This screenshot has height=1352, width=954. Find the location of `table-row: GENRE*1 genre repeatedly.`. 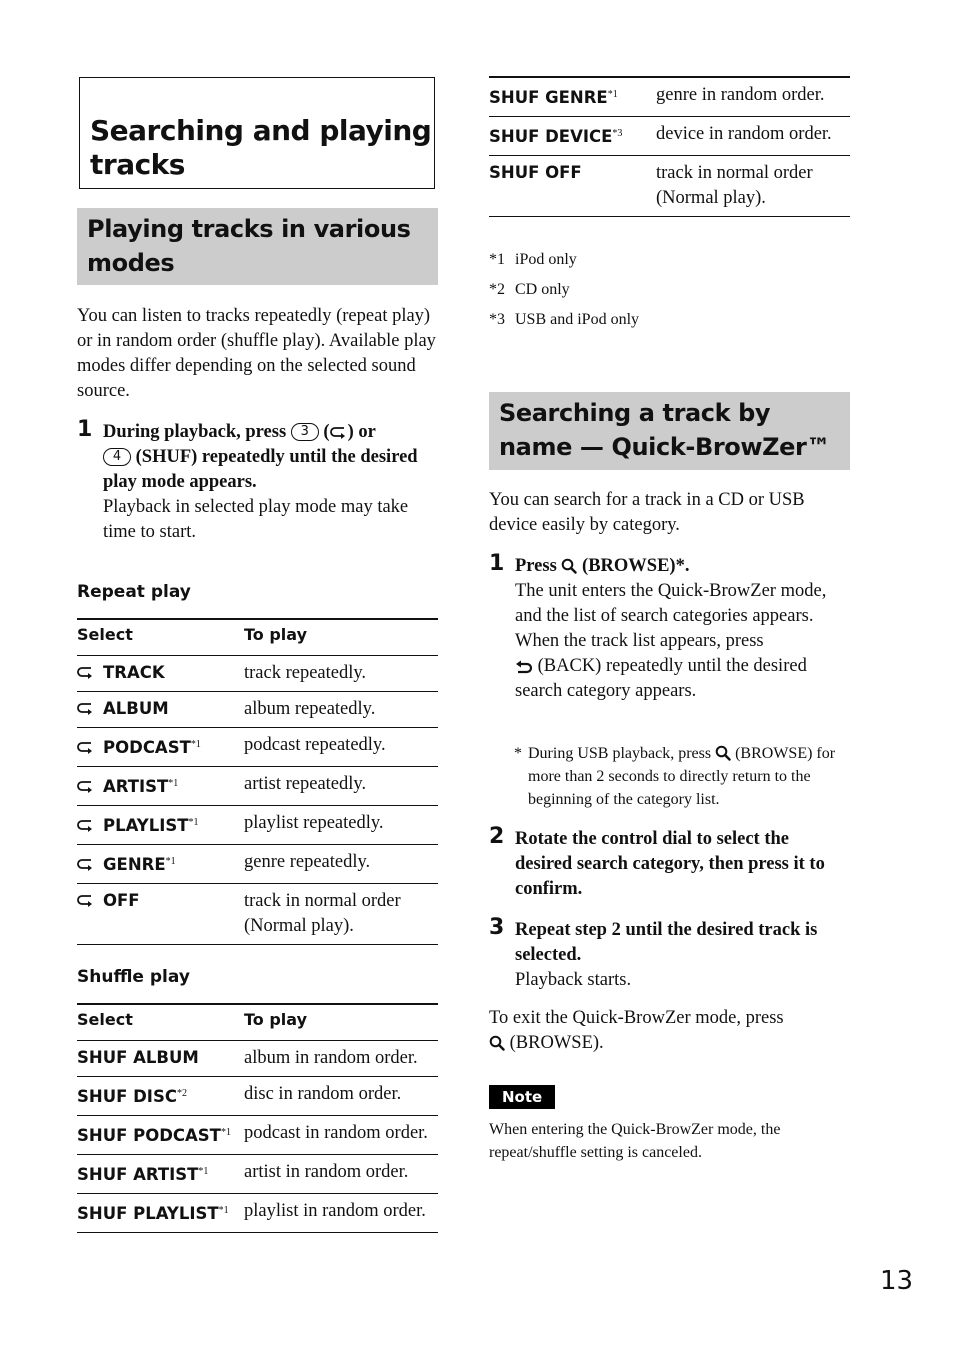

table-row: GENRE*1 genre repeatedly. is located at coordinates (257, 864).